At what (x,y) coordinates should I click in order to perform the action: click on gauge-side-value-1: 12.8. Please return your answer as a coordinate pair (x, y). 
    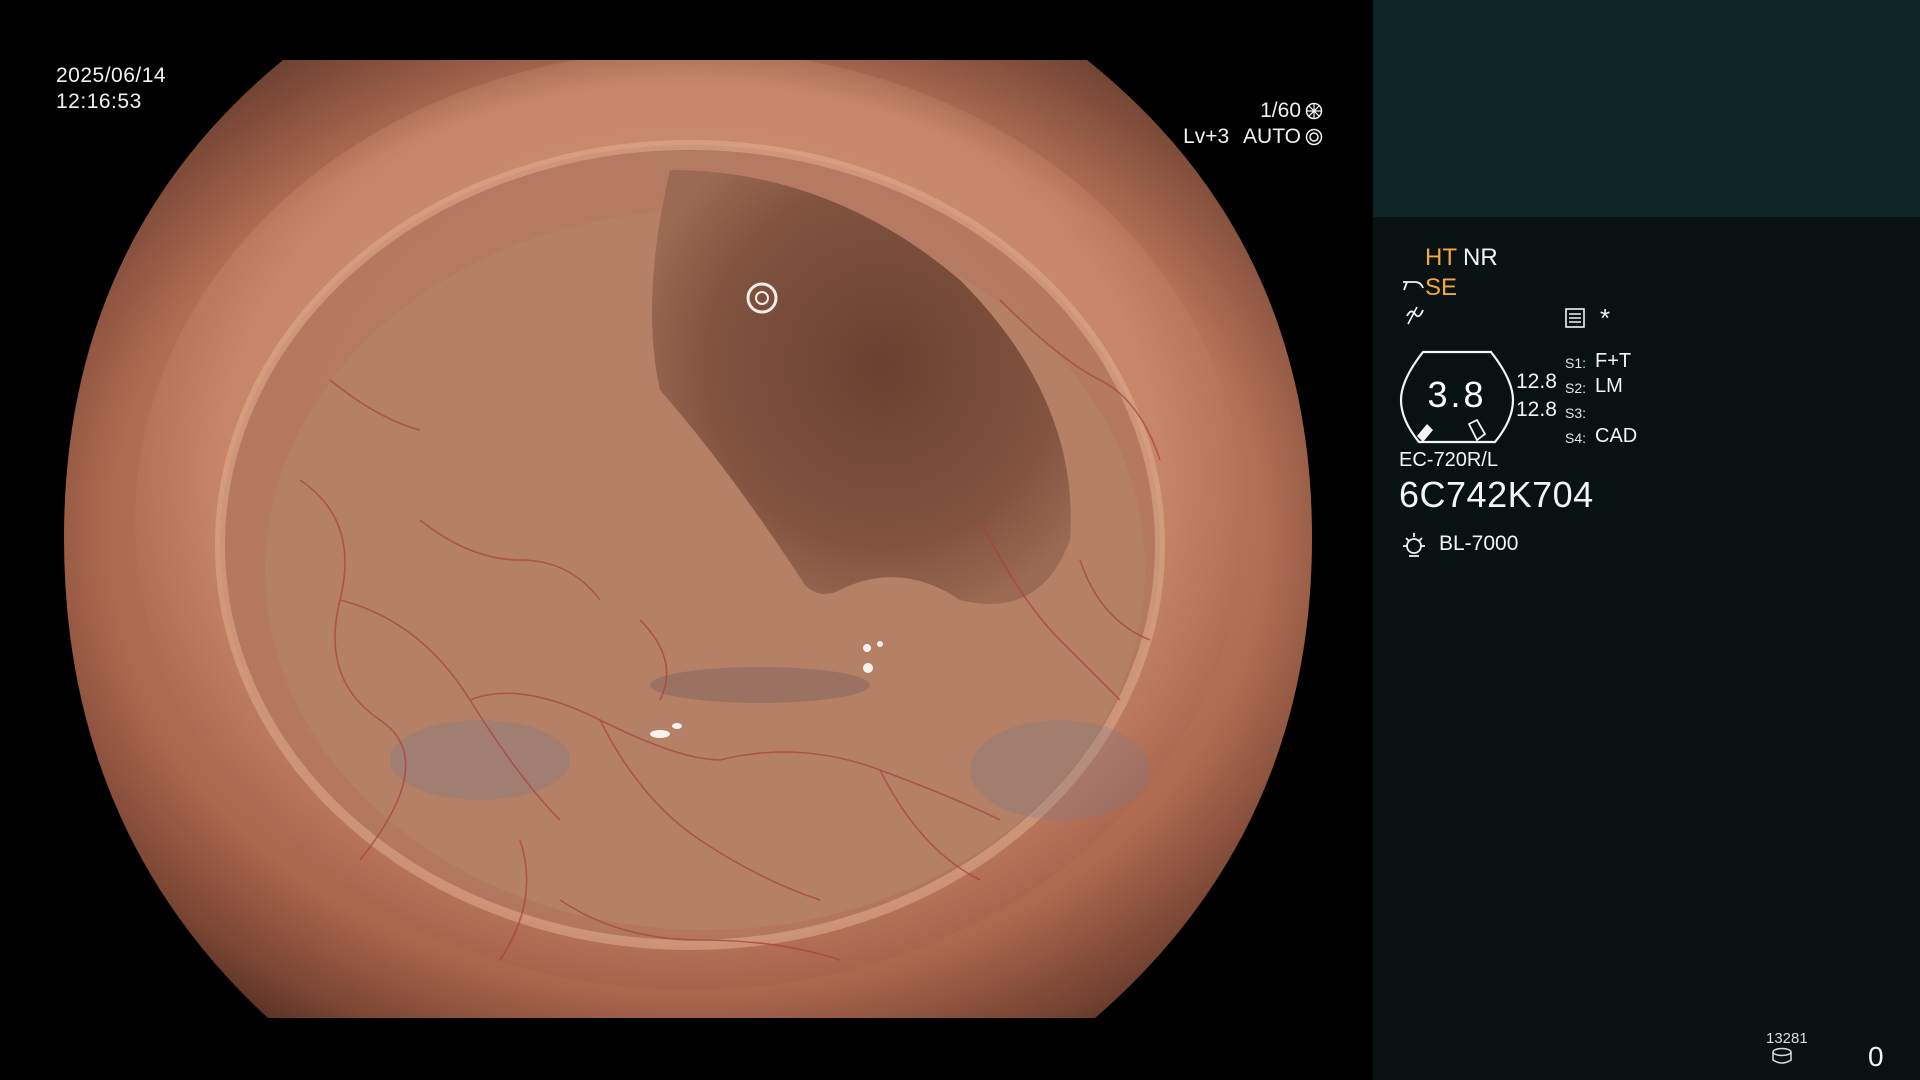
    Looking at the image, I should click on (1536, 381).